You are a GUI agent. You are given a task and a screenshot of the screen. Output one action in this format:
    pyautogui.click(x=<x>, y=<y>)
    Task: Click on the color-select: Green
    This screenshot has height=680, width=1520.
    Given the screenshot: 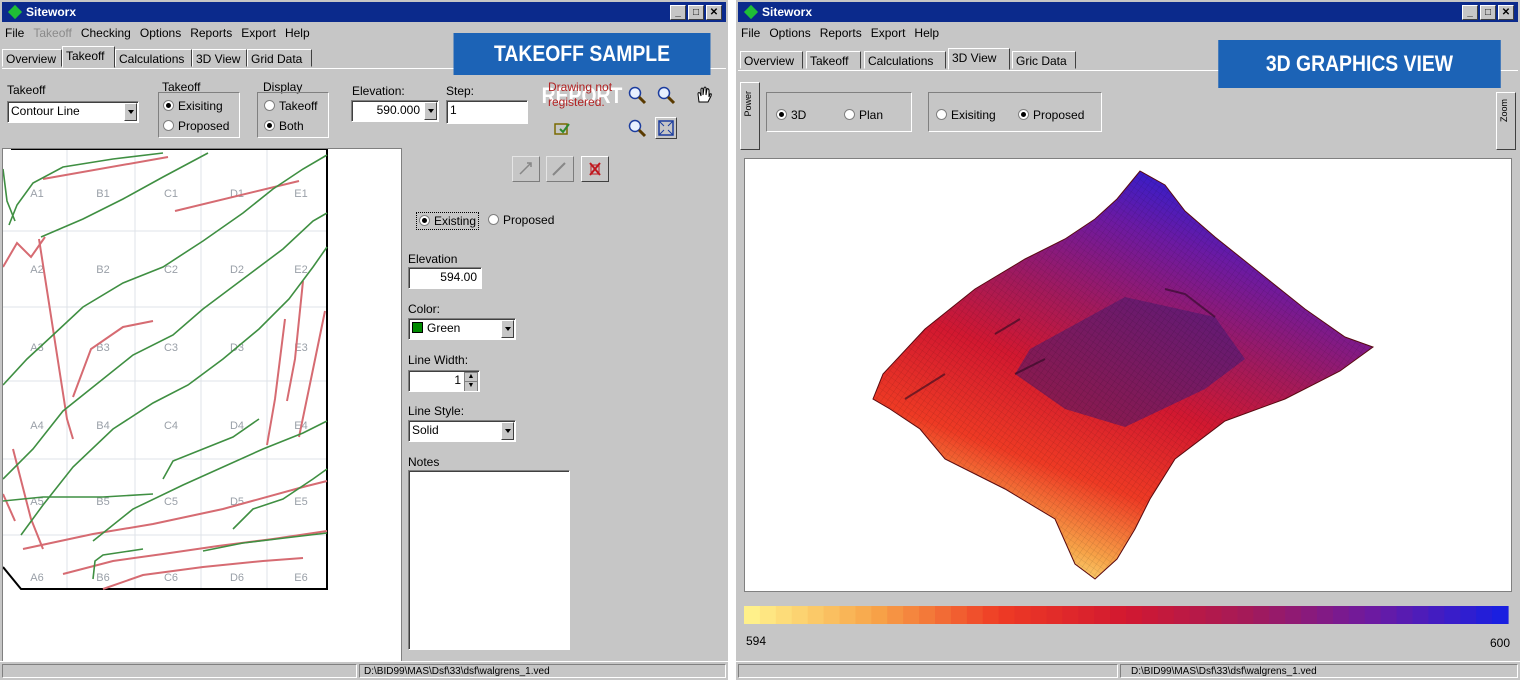 What is the action you would take?
    pyautogui.click(x=462, y=329)
    